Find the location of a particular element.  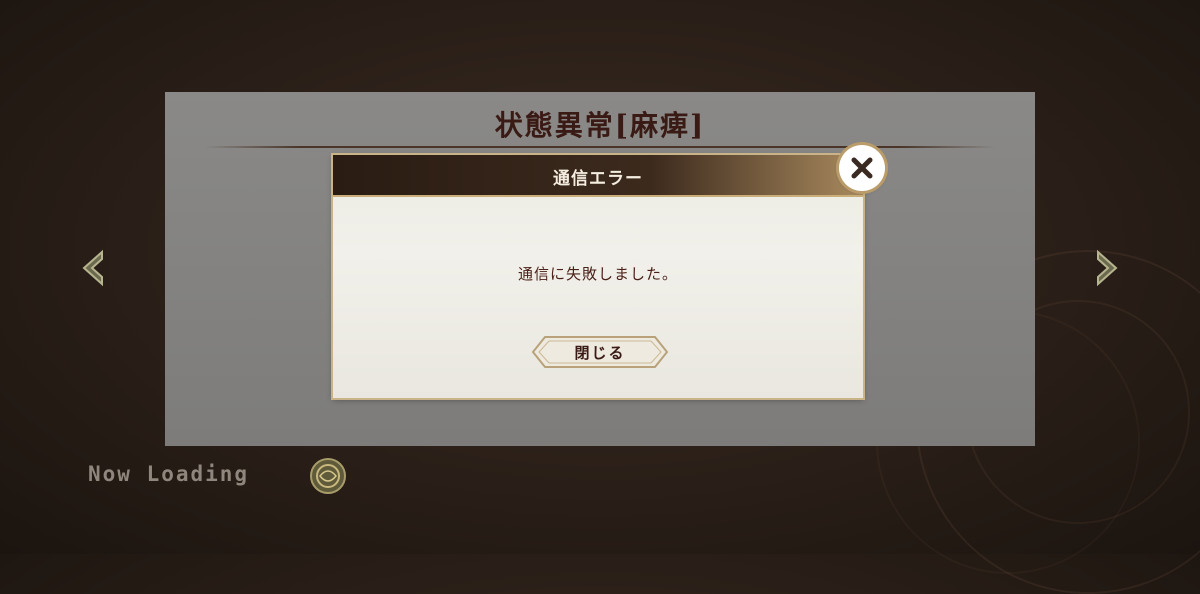

loading-emblem-icon is located at coordinates (328, 476).